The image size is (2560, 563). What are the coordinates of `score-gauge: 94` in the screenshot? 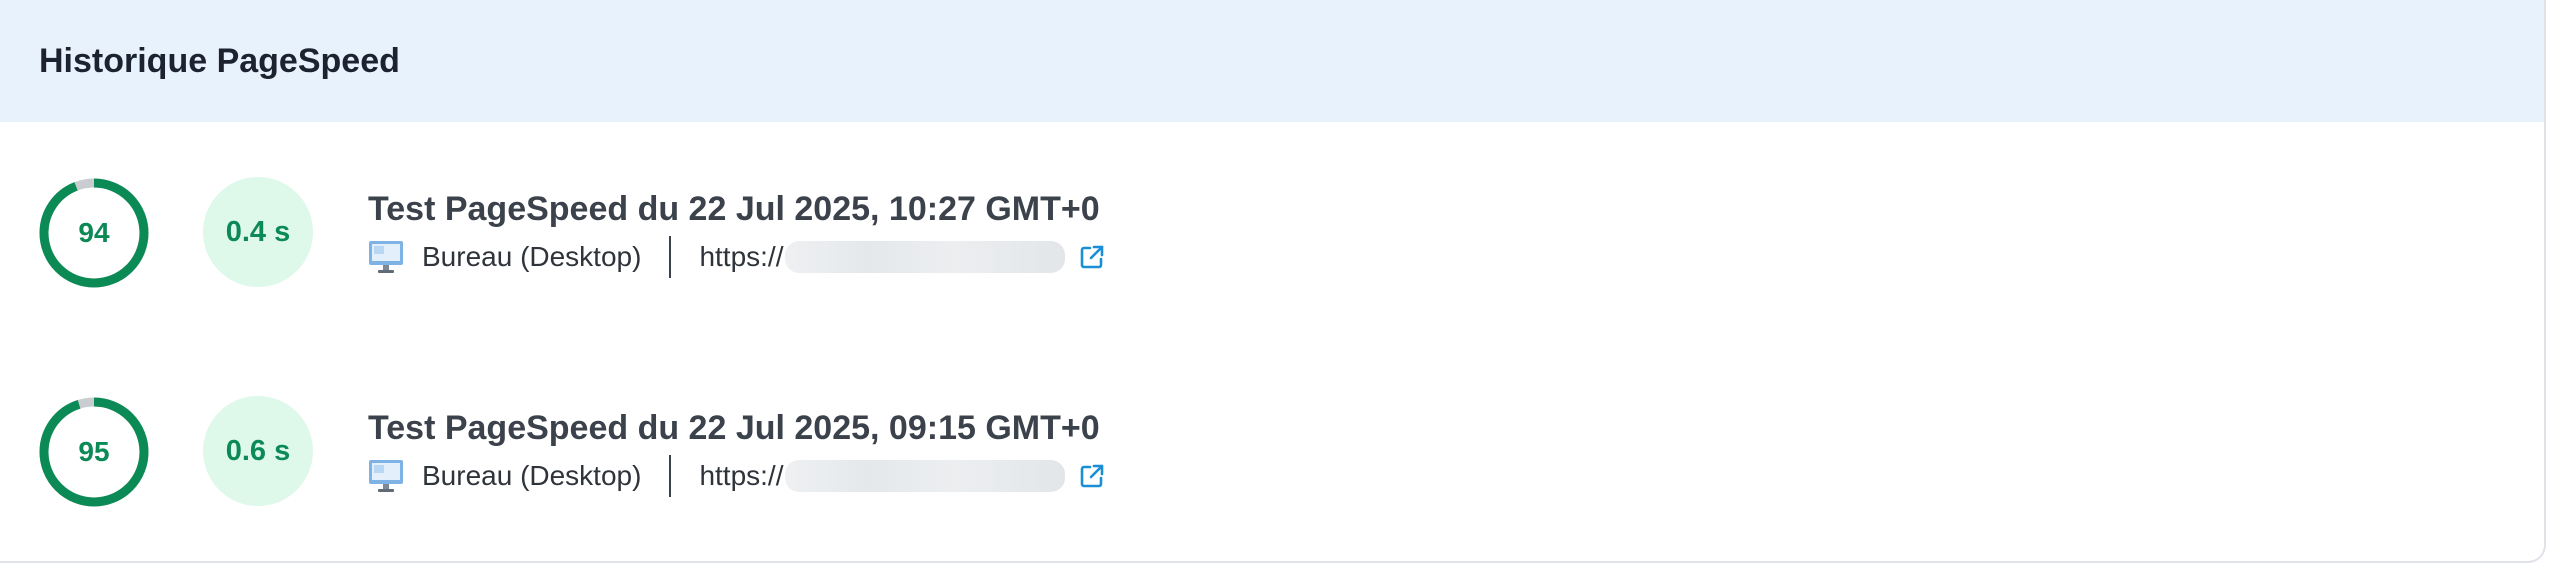 It's located at (94, 233).